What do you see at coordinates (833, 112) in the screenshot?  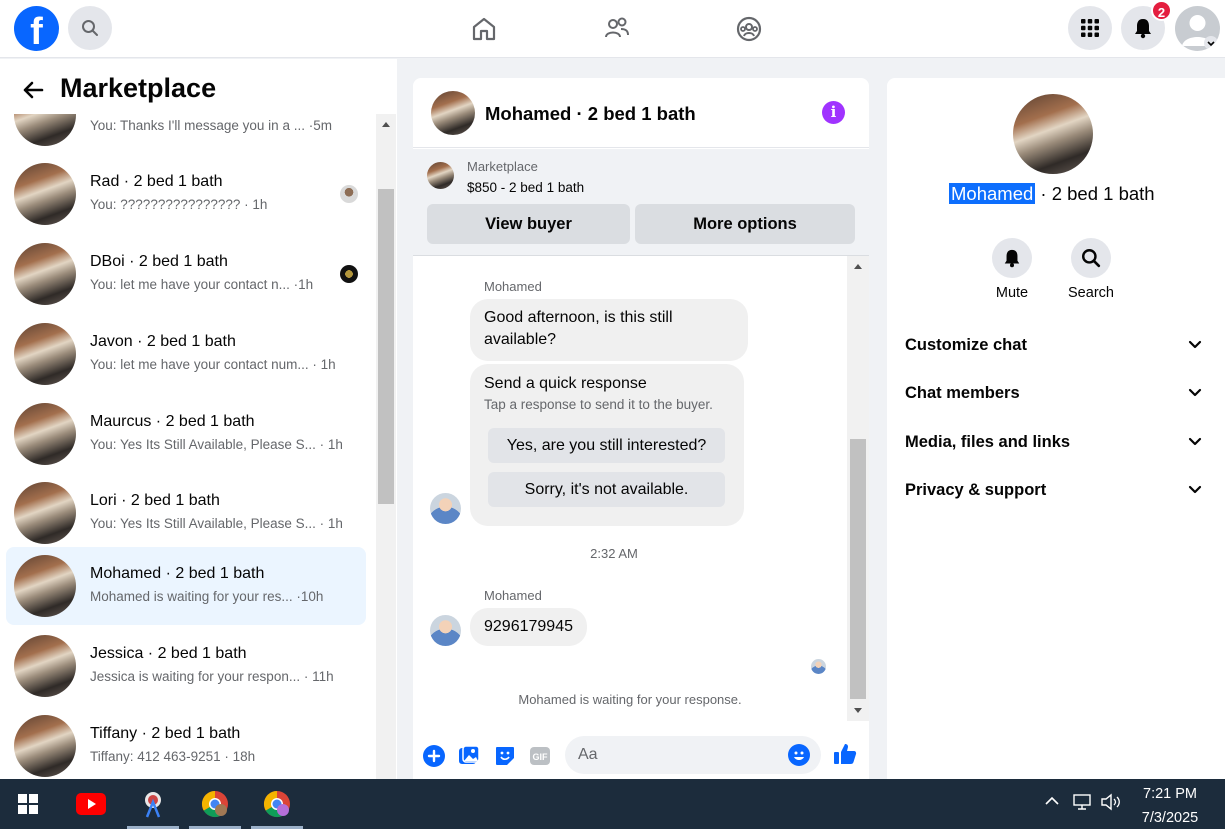 I see `info-icon: i` at bounding box center [833, 112].